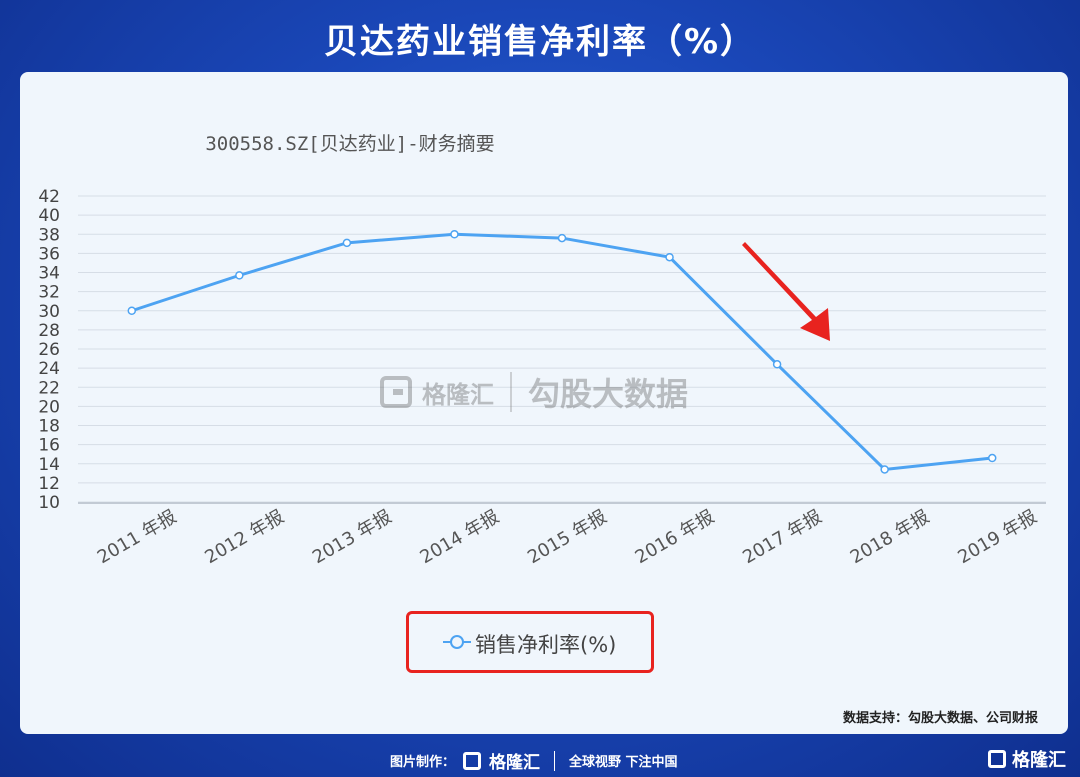  Describe the element at coordinates (349, 144) in the screenshot. I see `chart-title: 300558.SZ[贝达药业]-财务摘要` at that location.